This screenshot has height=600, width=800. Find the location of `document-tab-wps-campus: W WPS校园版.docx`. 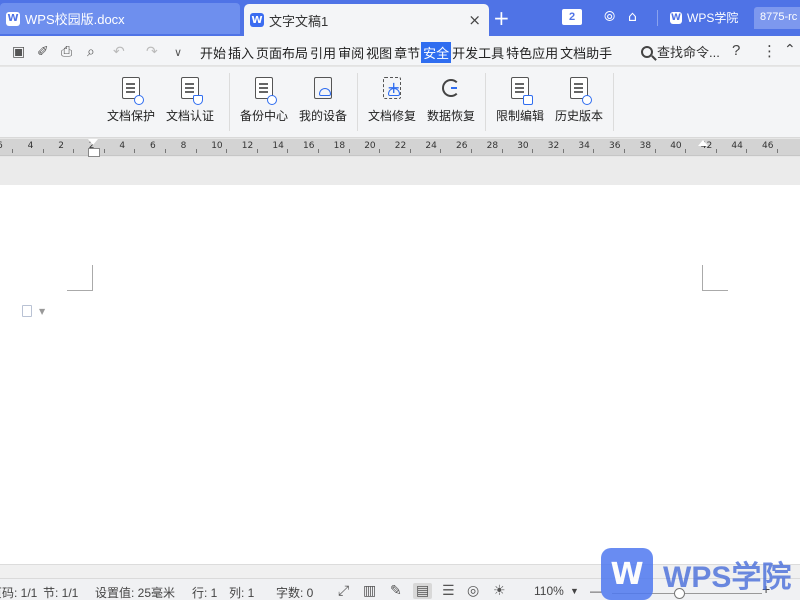

document-tab-wps-campus: W WPS校园版.docx is located at coordinates (120, 18).